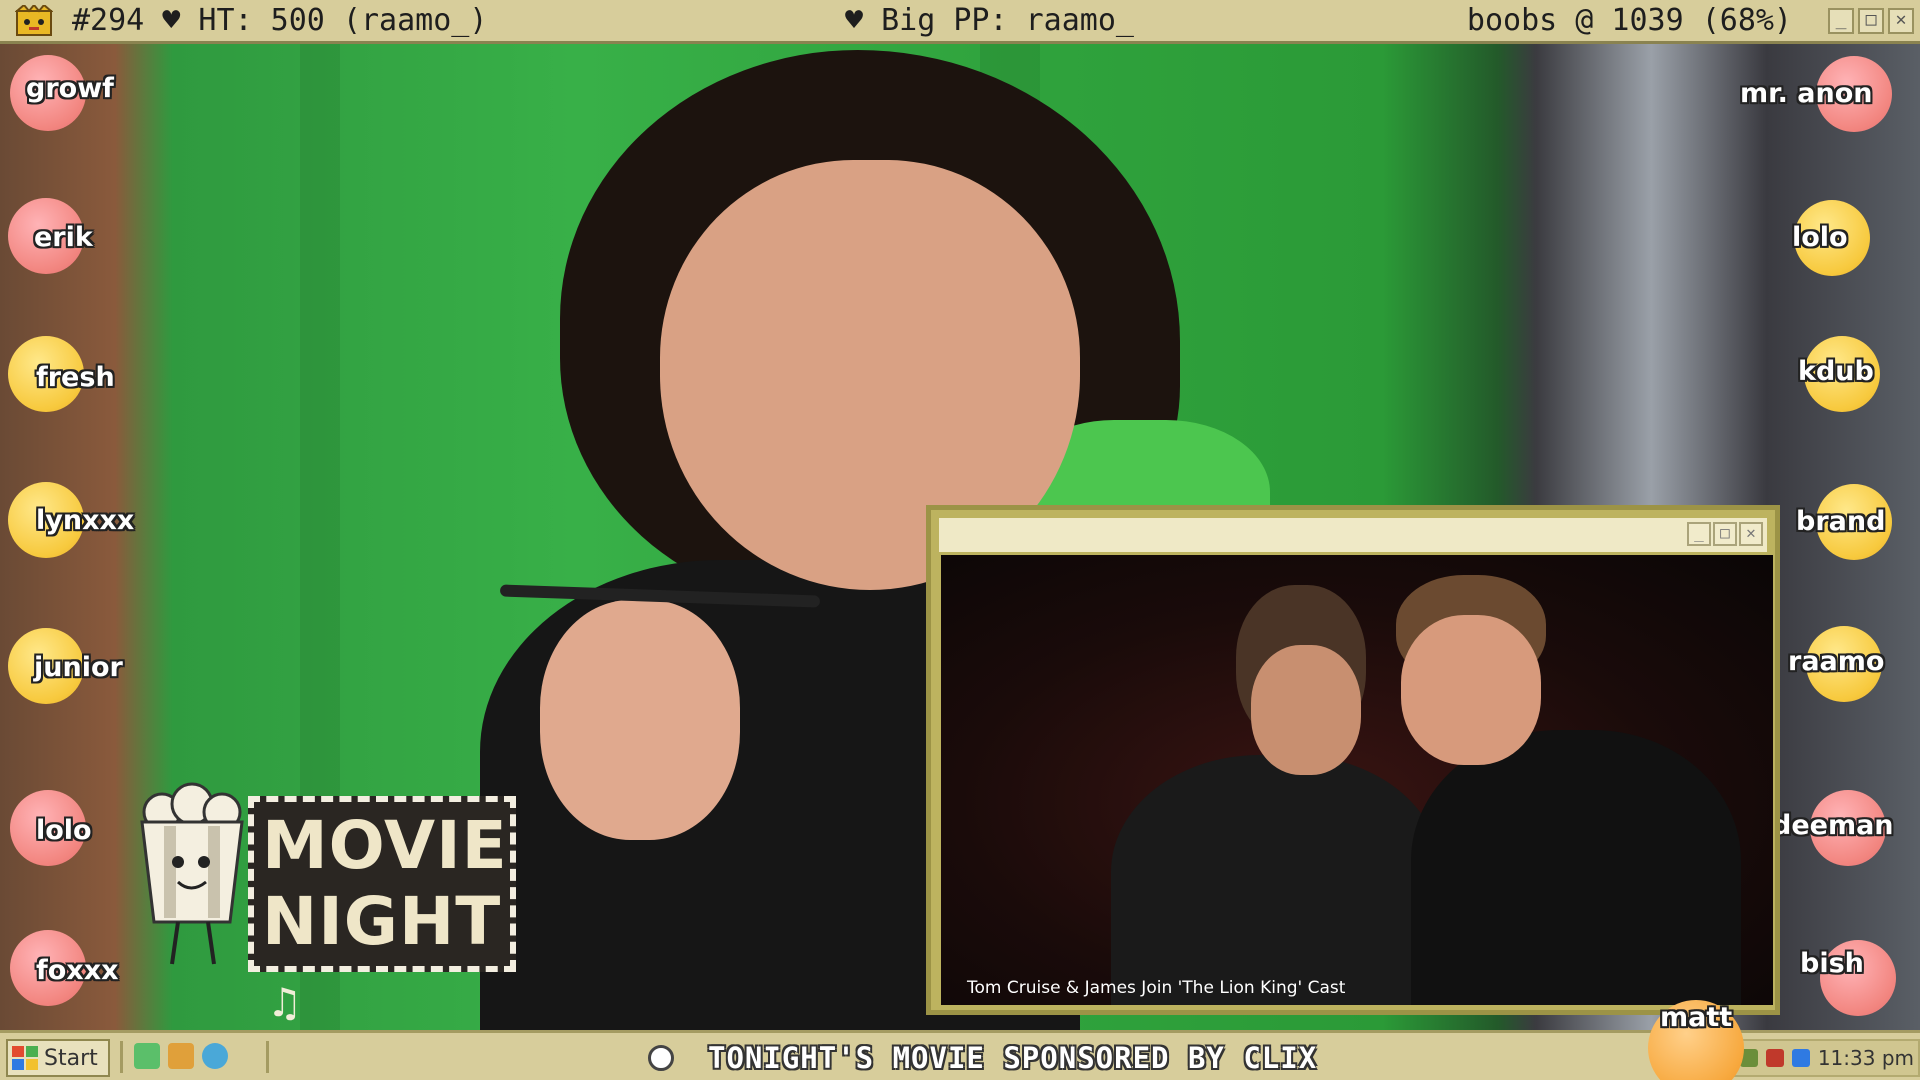 The image size is (1920, 1080). Describe the element at coordinates (1841, 521) in the screenshot. I see `viewer-name: brand` at that location.